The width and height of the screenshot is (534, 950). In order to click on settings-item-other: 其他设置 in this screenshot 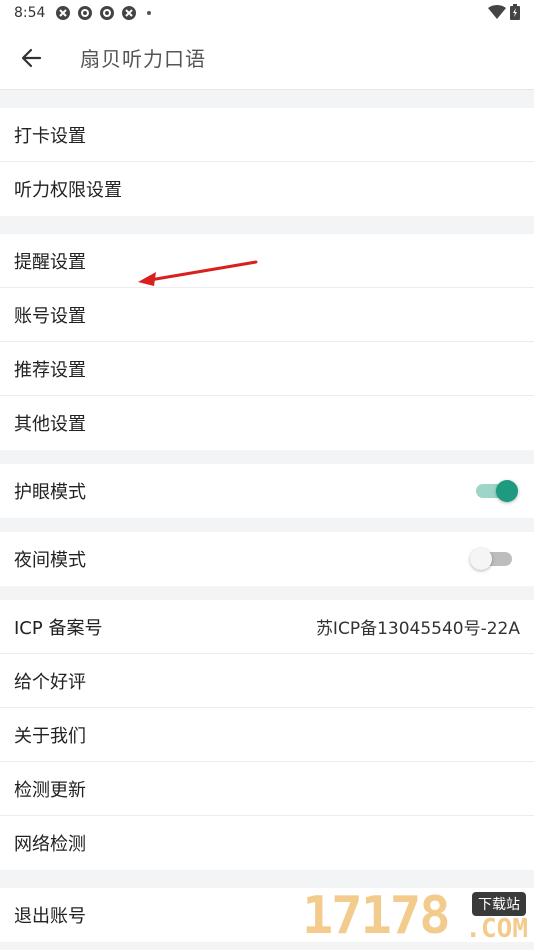, I will do `click(267, 423)`.